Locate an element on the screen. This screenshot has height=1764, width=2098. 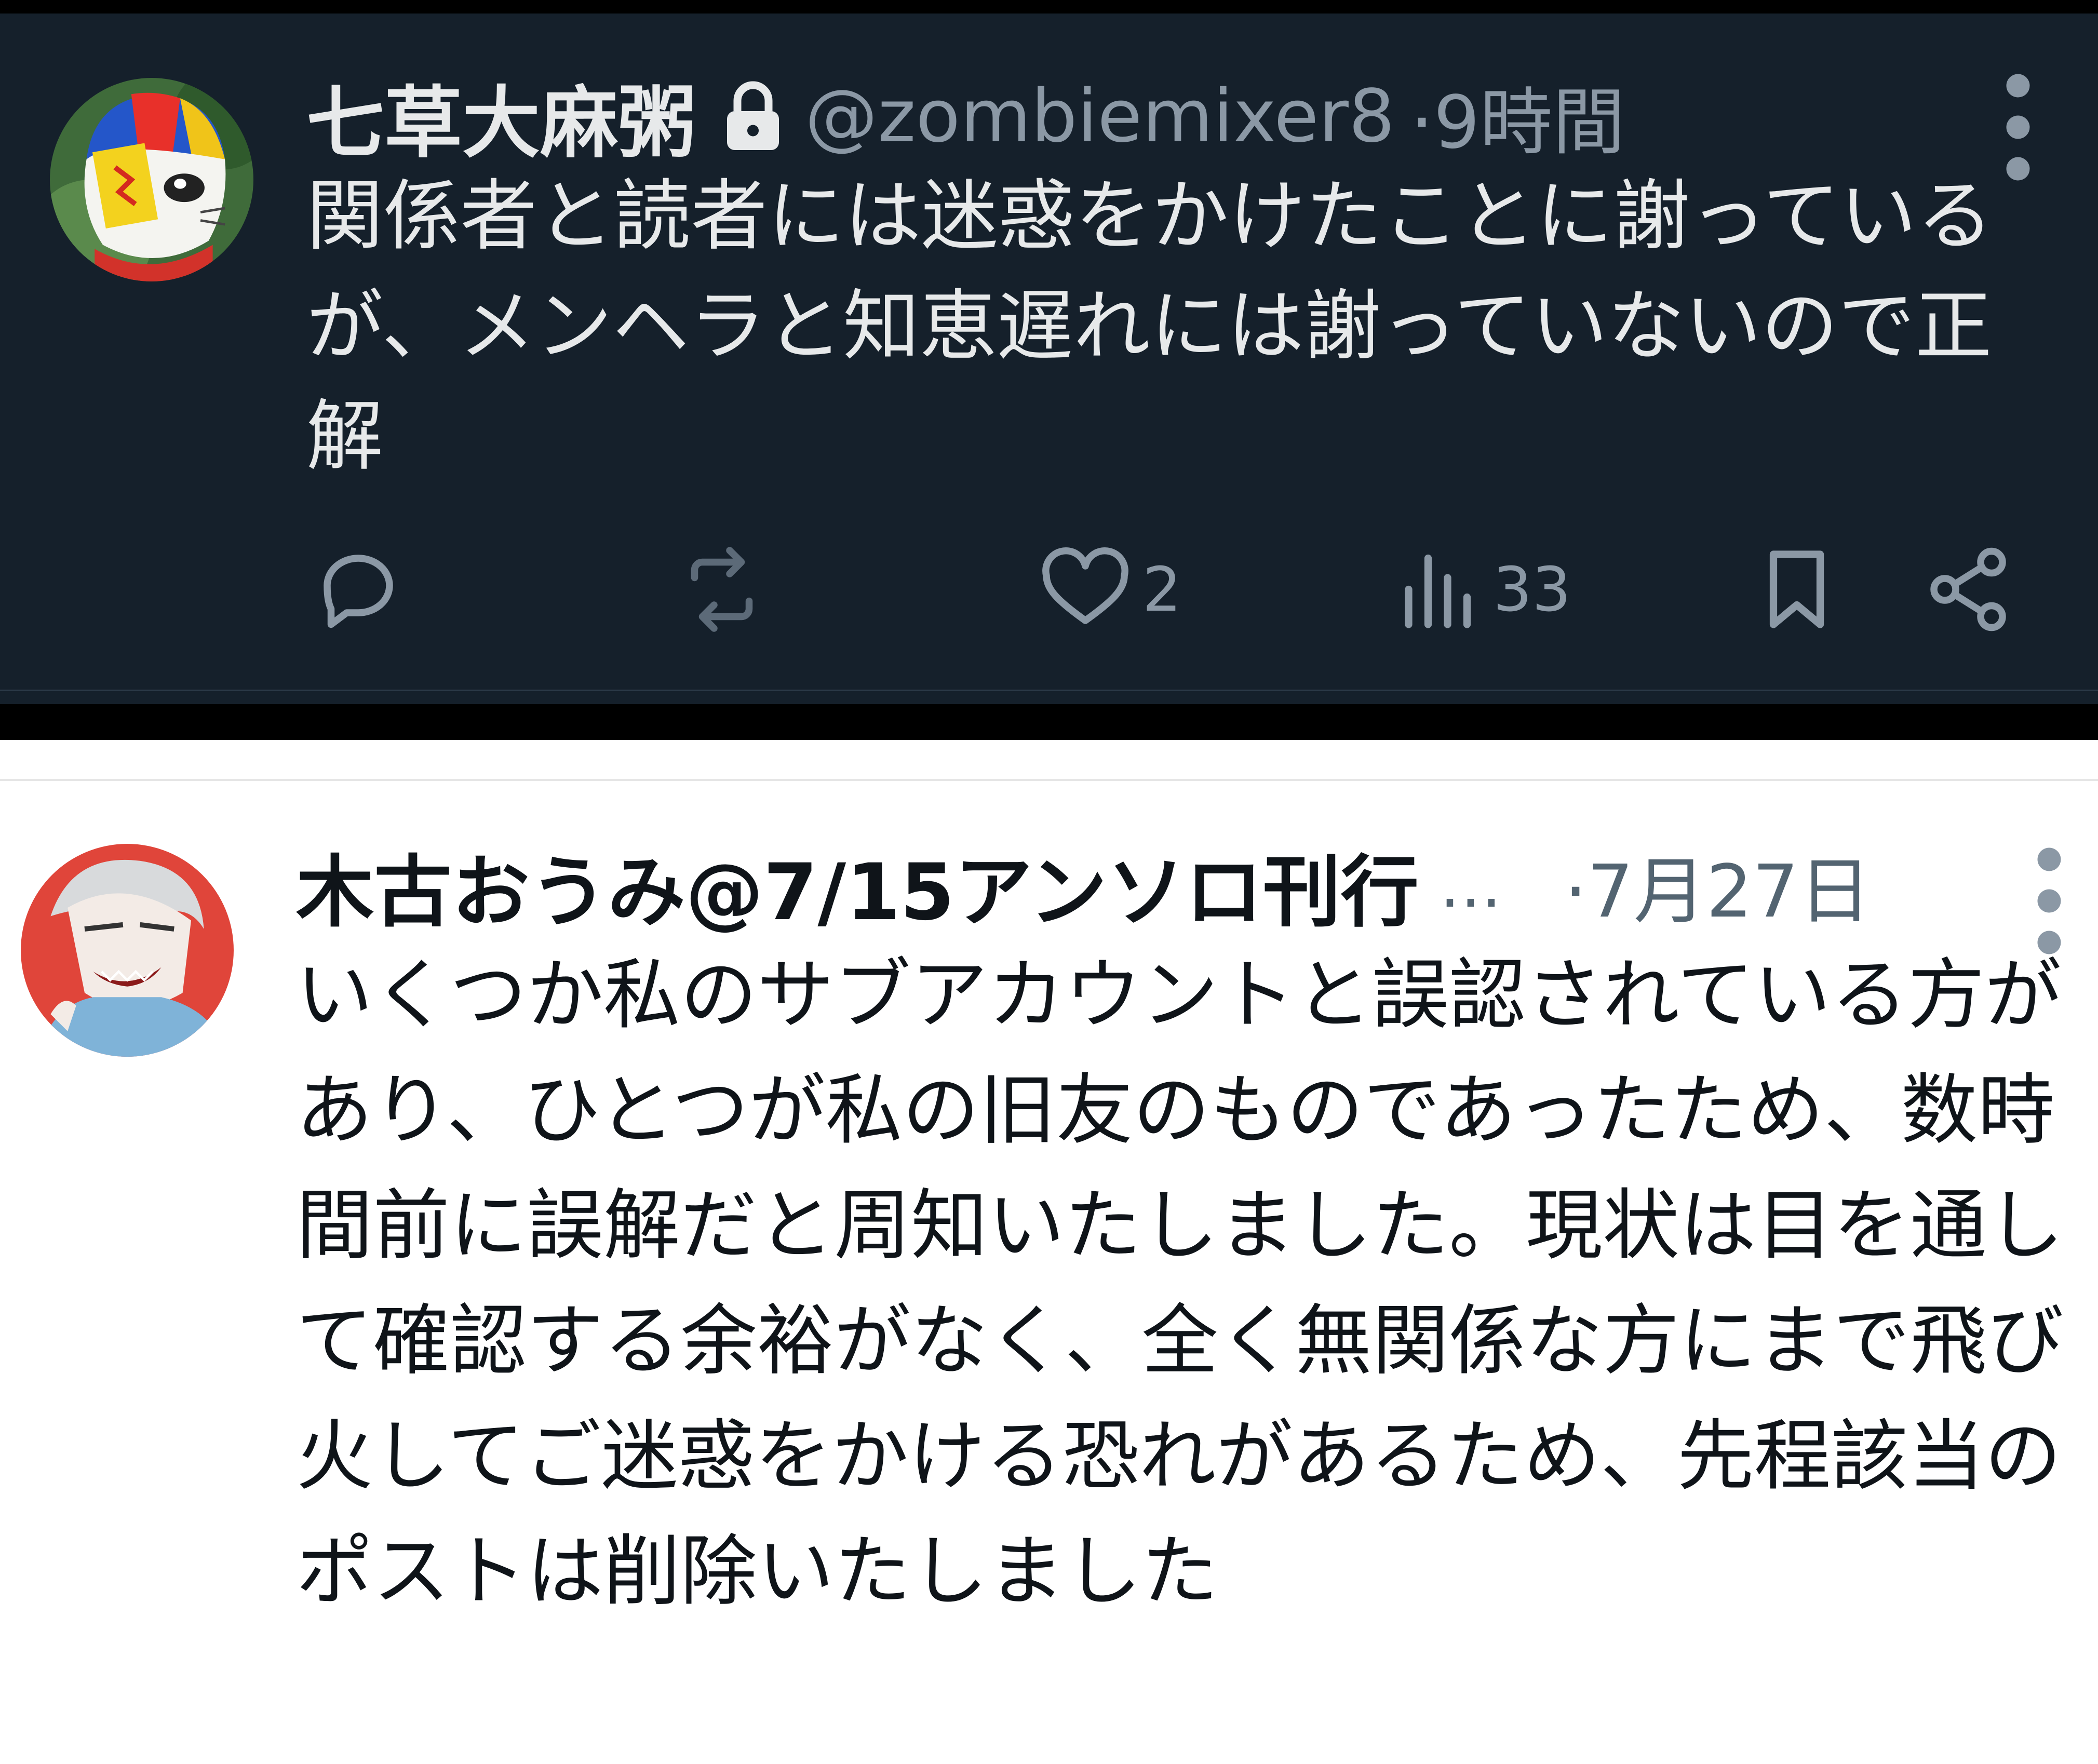
views-count: 33 is located at coordinates (1532, 589).